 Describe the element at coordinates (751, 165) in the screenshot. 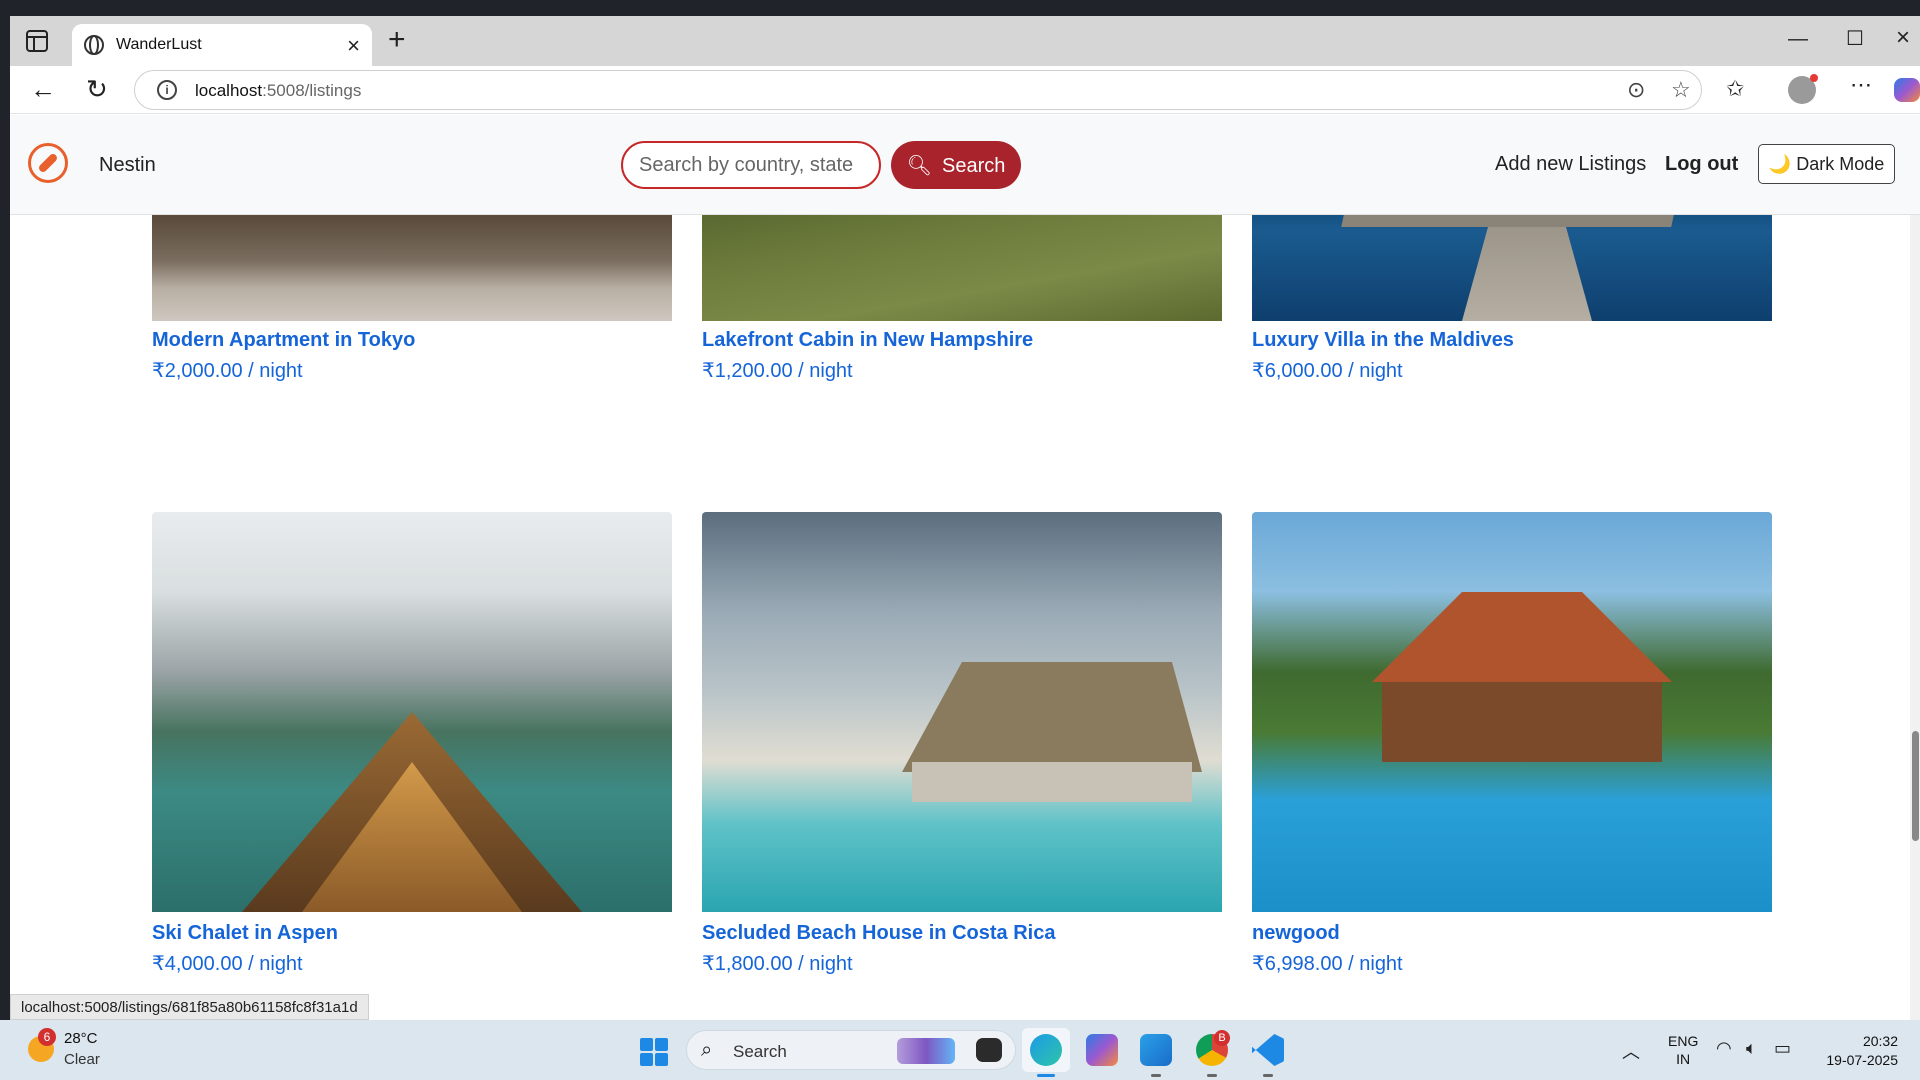

I see `search-input` at that location.